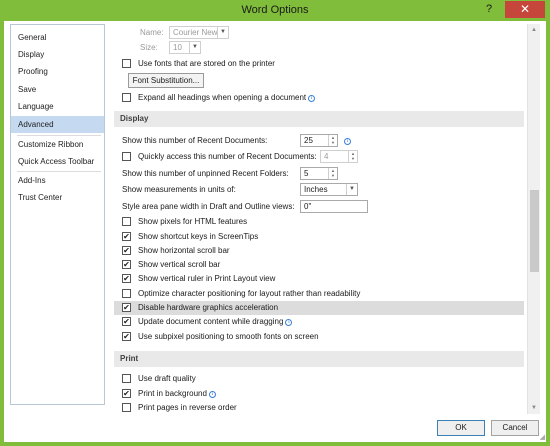 This screenshot has height=446, width=550. What do you see at coordinates (306, 173) in the screenshot?
I see `unpinned-folders-value: 5` at bounding box center [306, 173].